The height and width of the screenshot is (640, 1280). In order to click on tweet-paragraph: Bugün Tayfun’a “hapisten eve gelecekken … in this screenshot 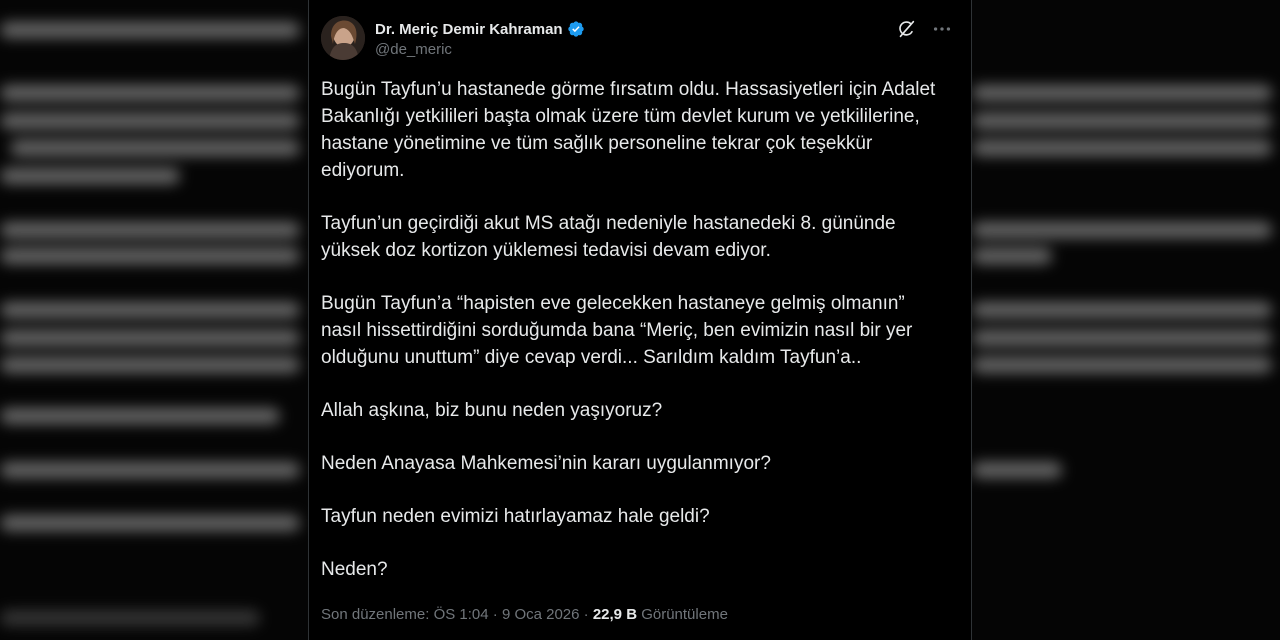, I will do `click(617, 330)`.